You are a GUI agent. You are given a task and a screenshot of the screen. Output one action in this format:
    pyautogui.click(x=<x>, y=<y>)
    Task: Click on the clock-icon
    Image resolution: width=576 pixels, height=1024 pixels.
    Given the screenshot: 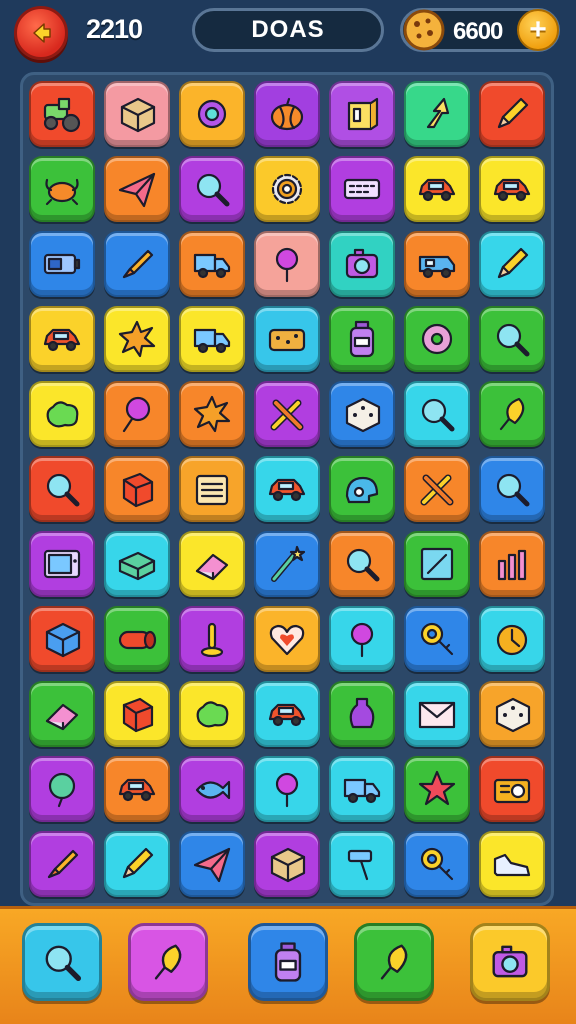 What is the action you would take?
    pyautogui.click(x=512, y=640)
    